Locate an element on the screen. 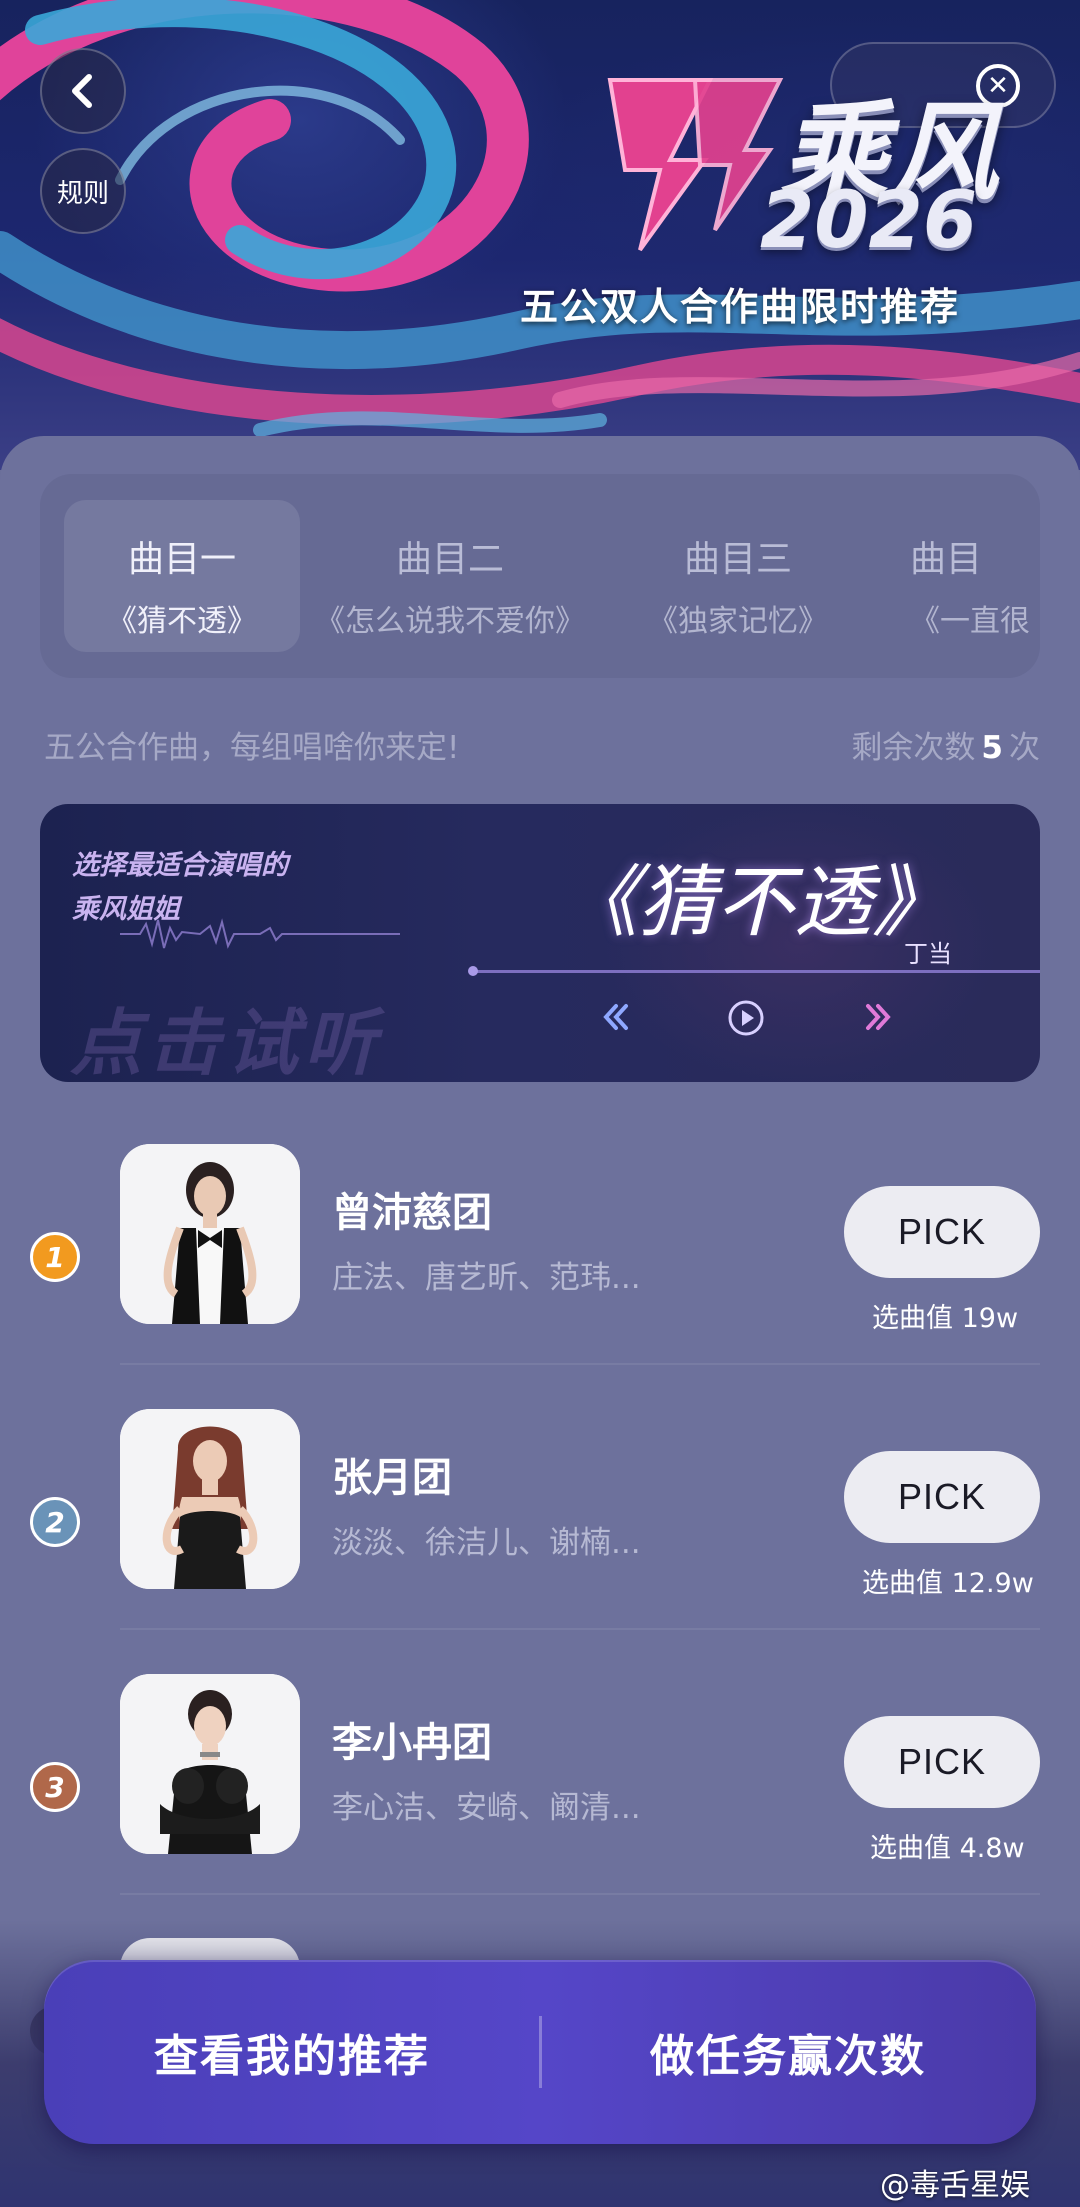 Image resolution: width=1080 pixels, height=2207 pixels. remaining-unit: 次 is located at coordinates (1024, 748).